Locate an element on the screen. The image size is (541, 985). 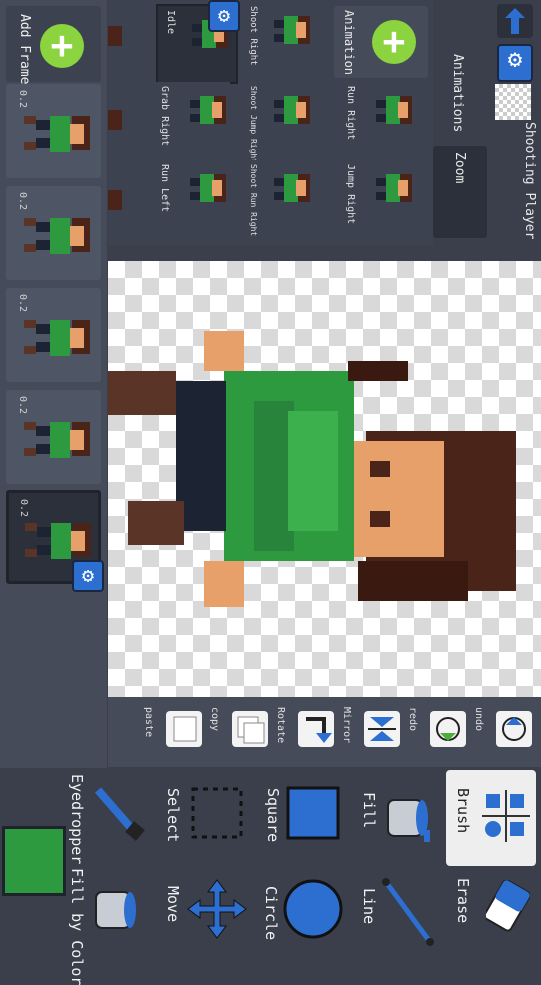
brush-icon is located at coordinates (506, 816).